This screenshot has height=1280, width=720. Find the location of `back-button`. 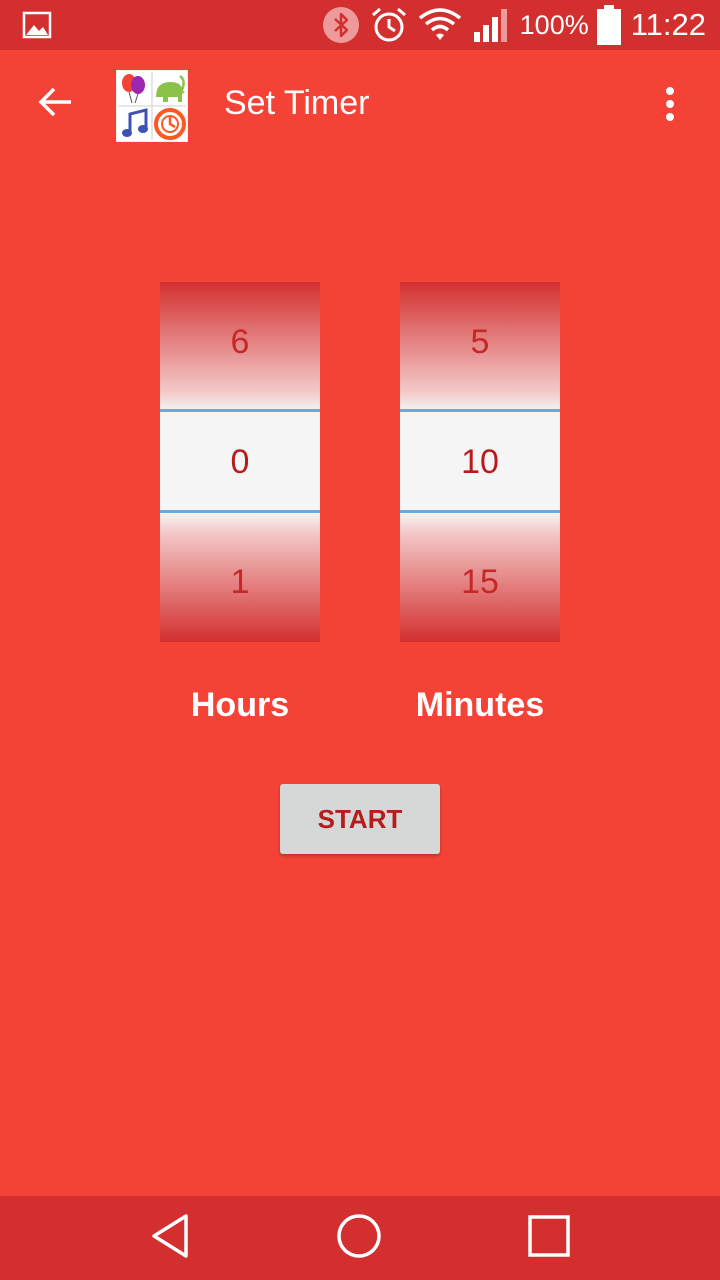

back-button is located at coordinates (56, 104).